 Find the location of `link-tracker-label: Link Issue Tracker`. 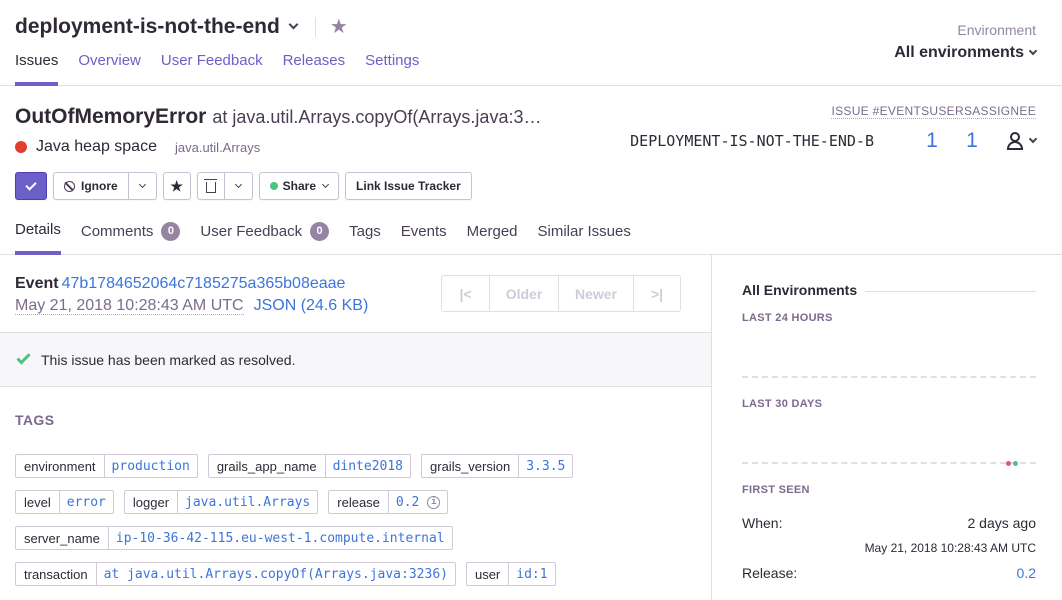

link-tracker-label: Link Issue Tracker is located at coordinates (408, 186).